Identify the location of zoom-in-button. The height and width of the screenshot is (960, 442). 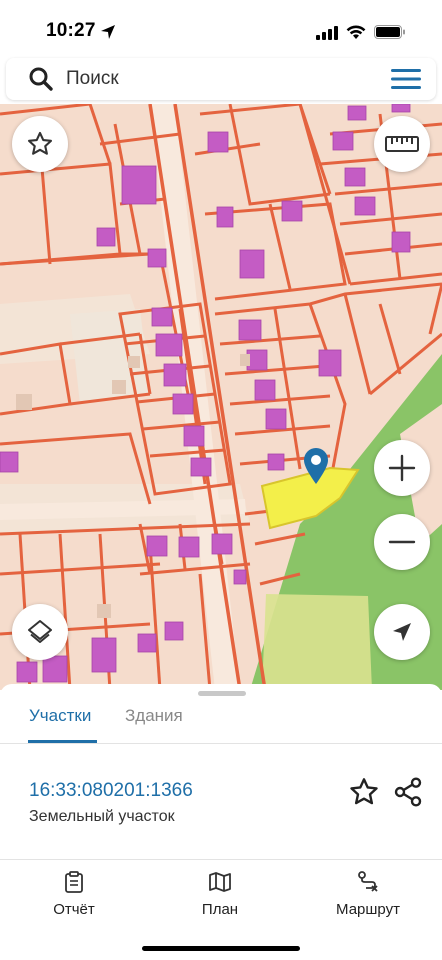
(402, 468).